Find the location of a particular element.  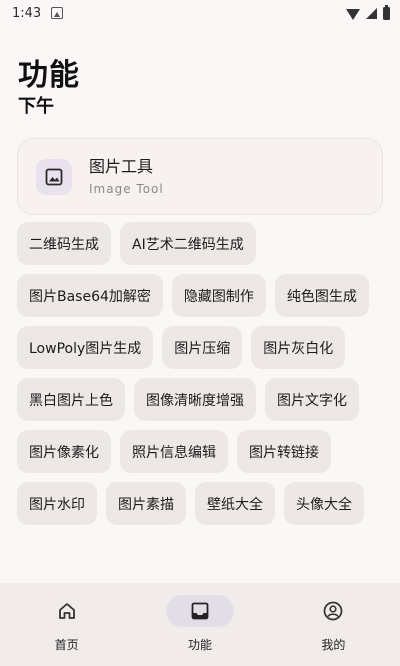

chip-ai-art-qrcode: AI艺术二维码生成 is located at coordinates (188, 243).